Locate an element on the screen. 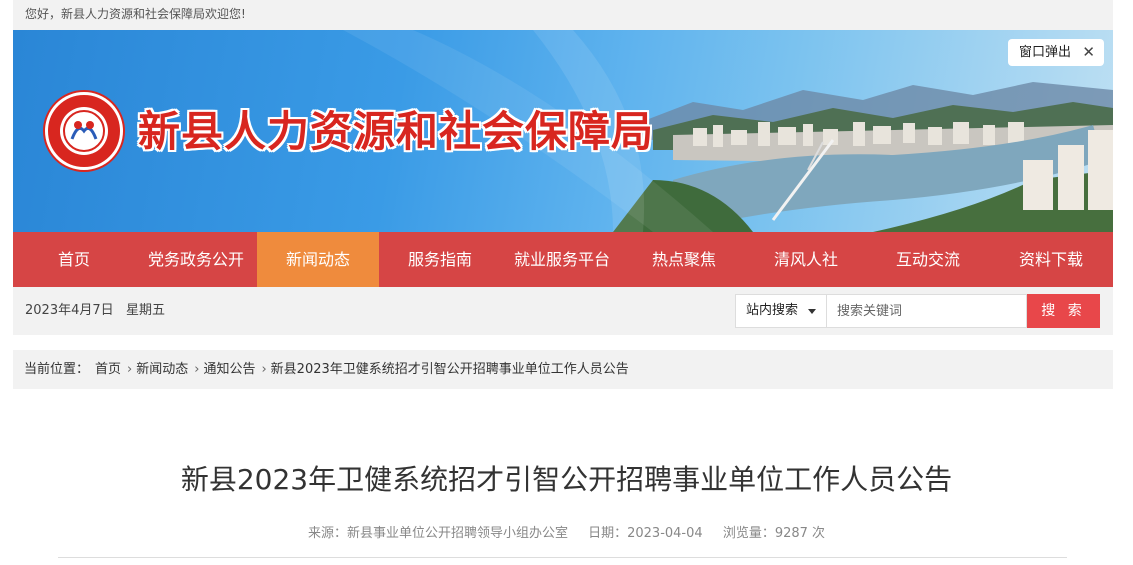 The image size is (1133, 565). article-views: 浏览量：9287 次 is located at coordinates (774, 533).